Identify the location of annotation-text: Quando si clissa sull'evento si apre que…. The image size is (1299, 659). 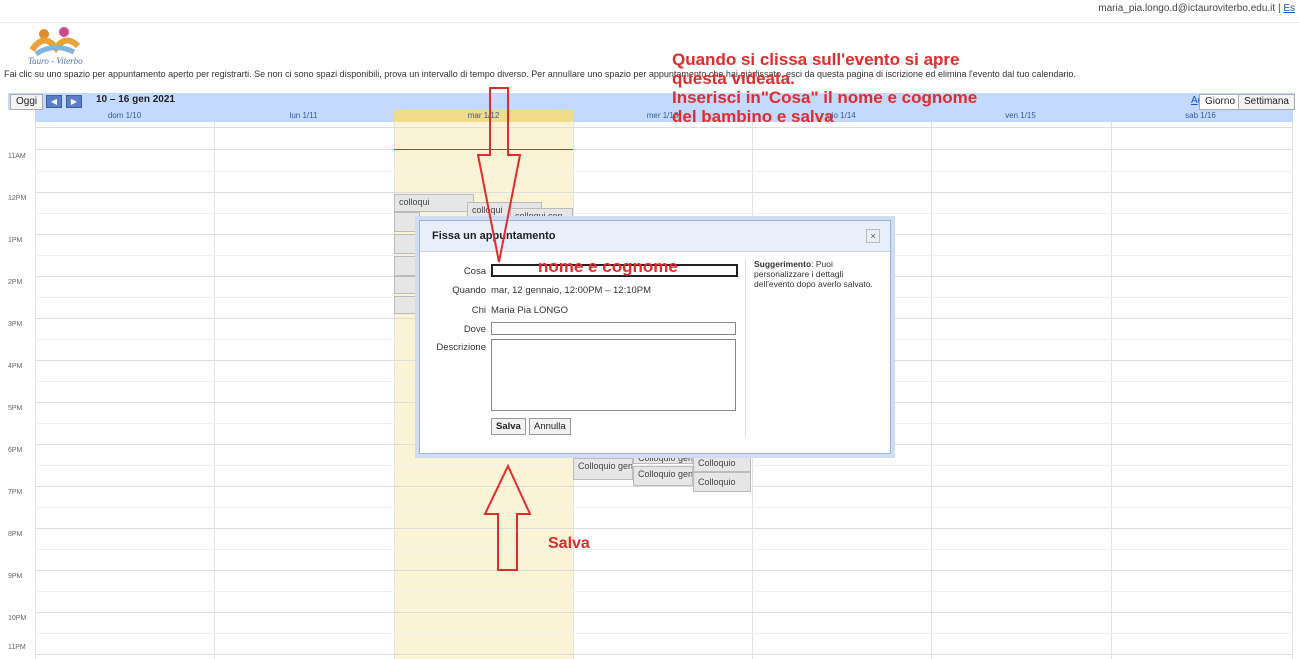
(824, 88).